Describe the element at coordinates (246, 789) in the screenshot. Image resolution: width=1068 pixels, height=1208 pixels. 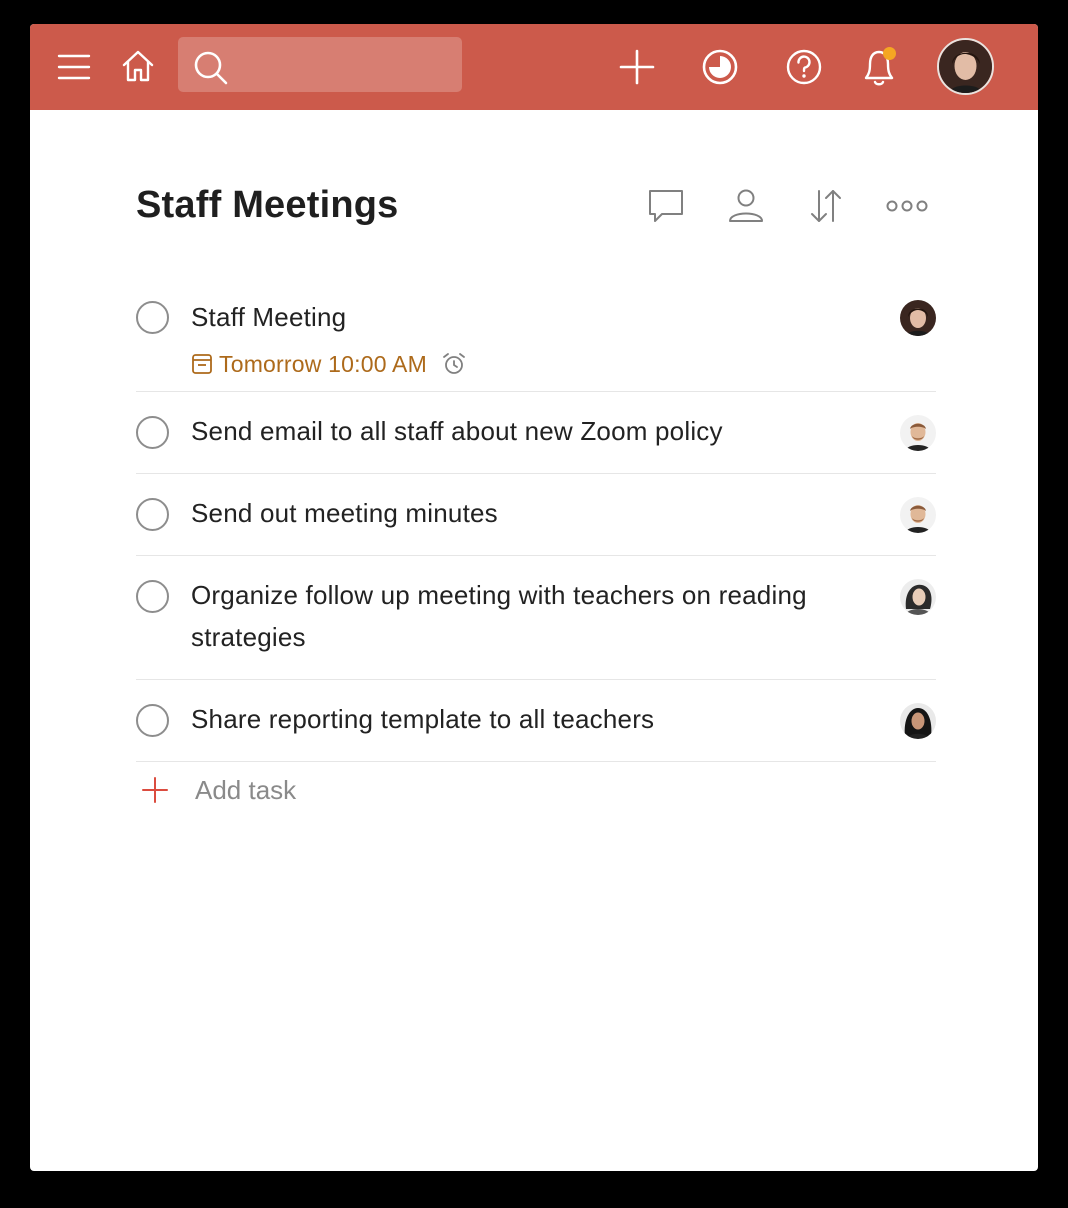
I see `add-task-label: Add task` at that location.